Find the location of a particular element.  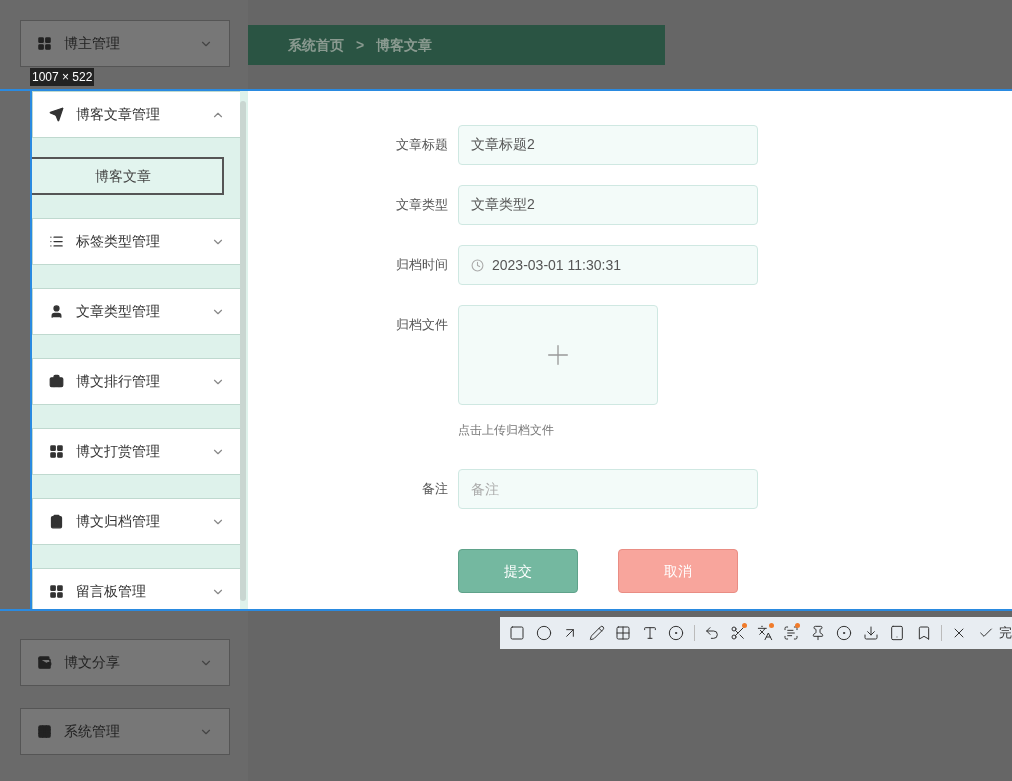

number-icon is located at coordinates (676, 633).